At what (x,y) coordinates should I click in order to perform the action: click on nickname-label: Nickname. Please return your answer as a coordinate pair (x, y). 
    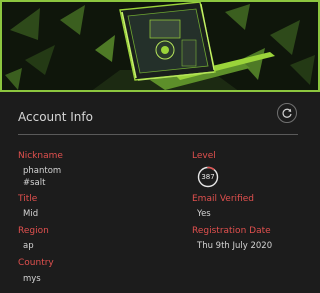
    Looking at the image, I should click on (40, 156).